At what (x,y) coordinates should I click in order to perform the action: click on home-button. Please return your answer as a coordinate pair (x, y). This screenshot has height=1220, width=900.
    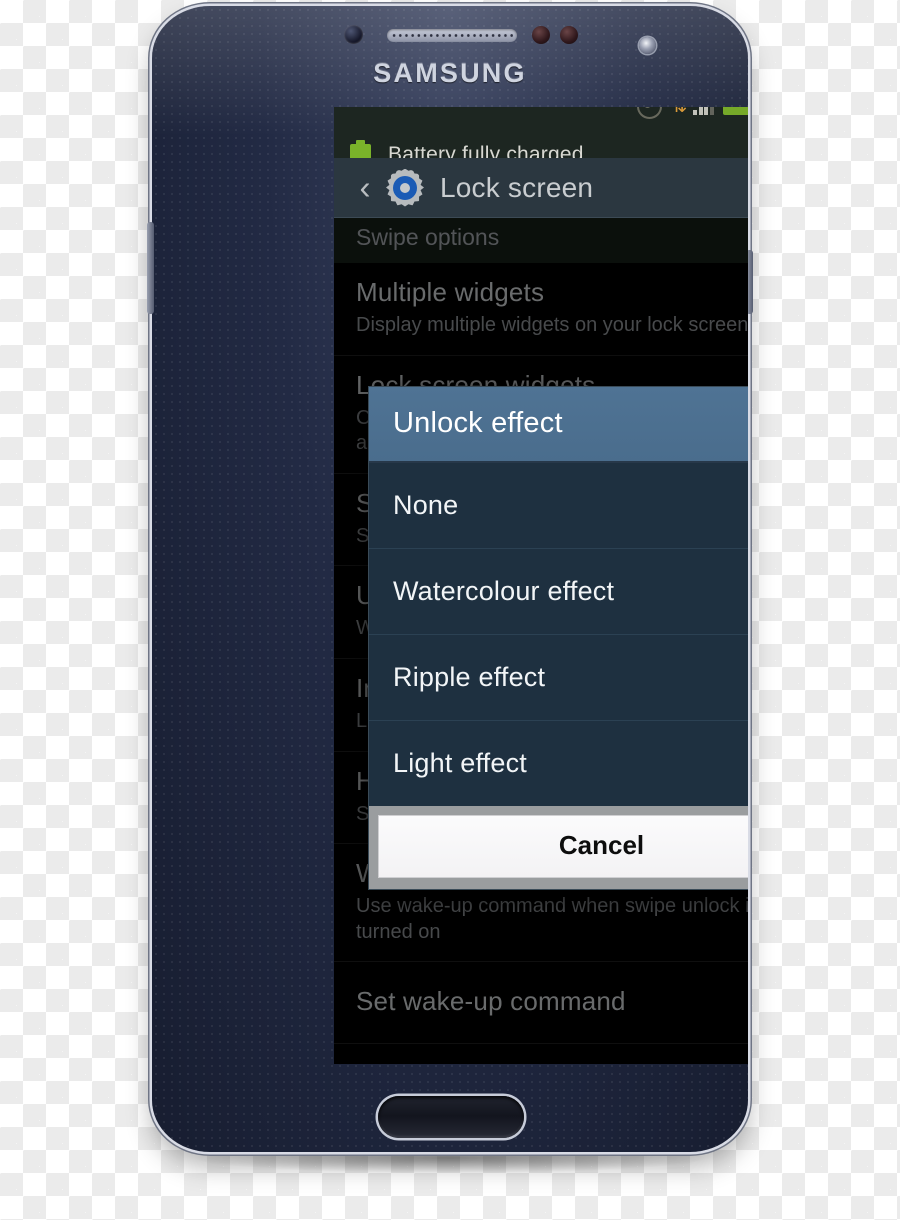
    Looking at the image, I should click on (451, 1117).